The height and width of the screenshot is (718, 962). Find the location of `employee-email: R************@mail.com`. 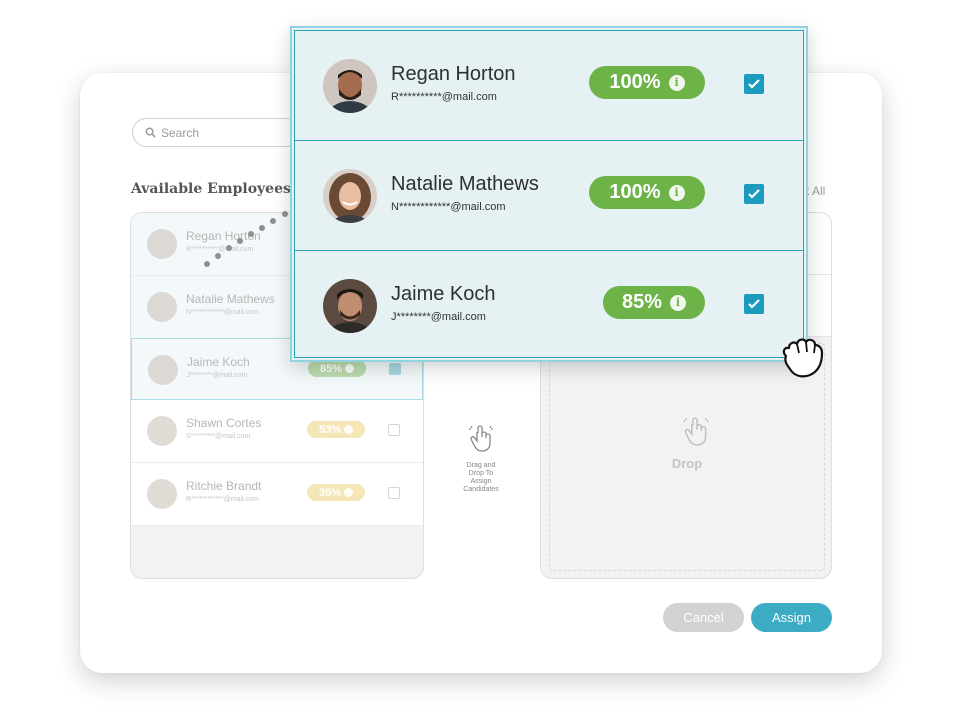

employee-email: R************@mail.com is located at coordinates (222, 499).